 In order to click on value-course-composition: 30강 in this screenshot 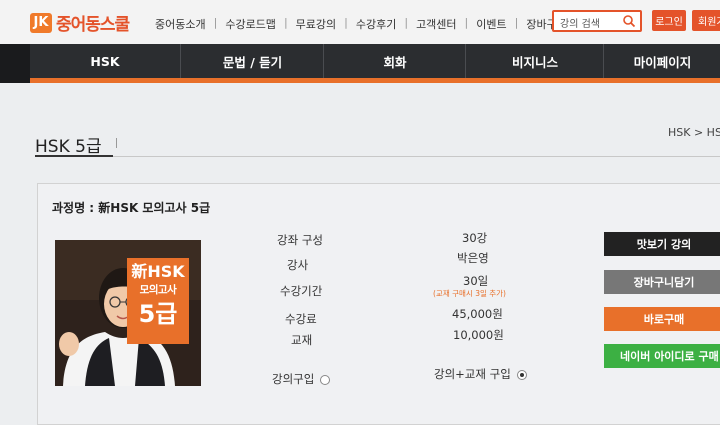, I will do `click(475, 238)`.